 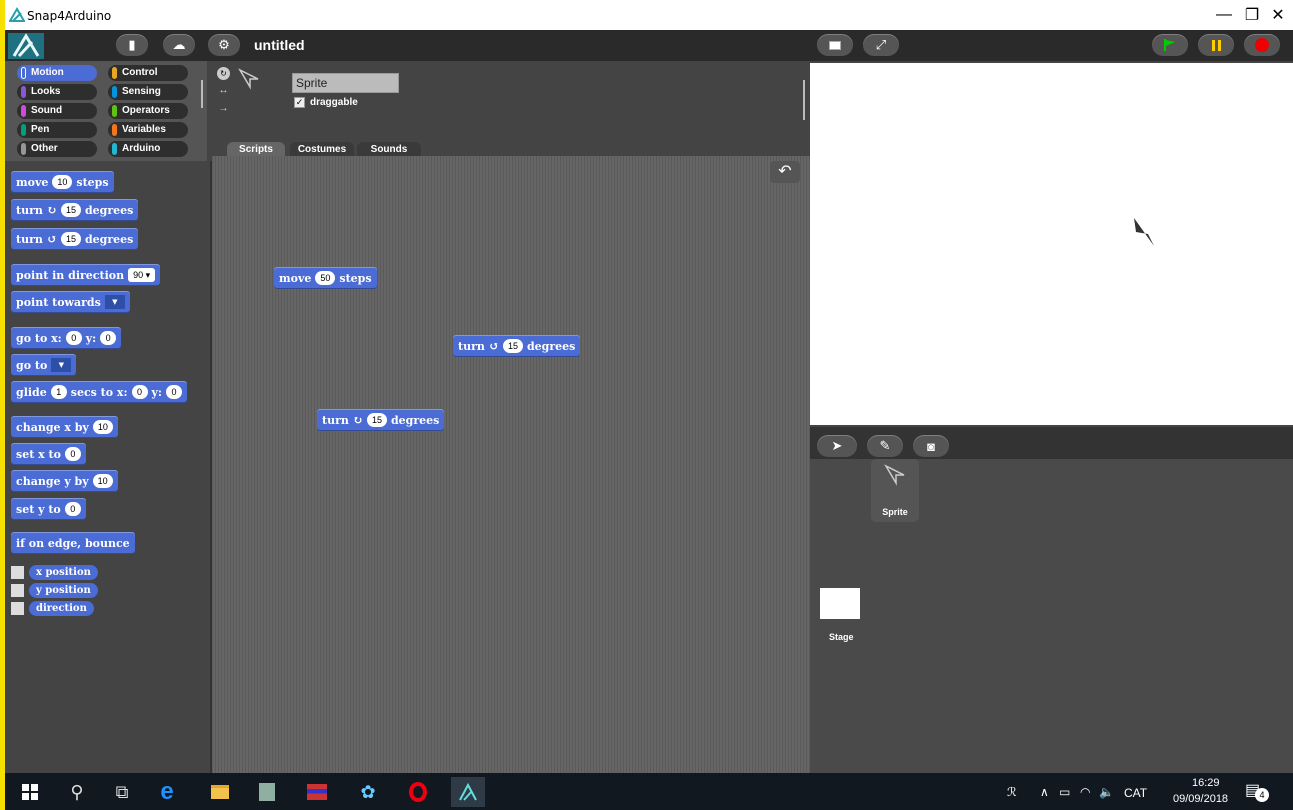 I want to click on palette-block-turn-clockwise: turn ↻ 15 degrees, so click(x=75, y=210).